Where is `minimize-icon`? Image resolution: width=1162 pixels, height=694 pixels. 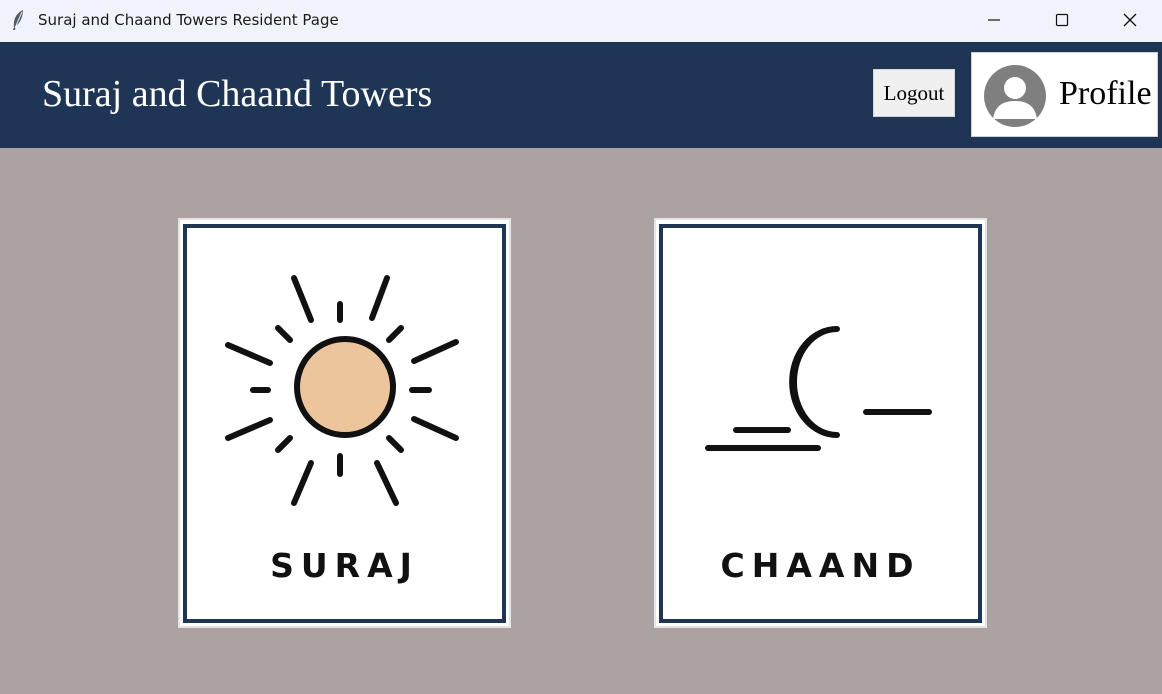 minimize-icon is located at coordinates (994, 21).